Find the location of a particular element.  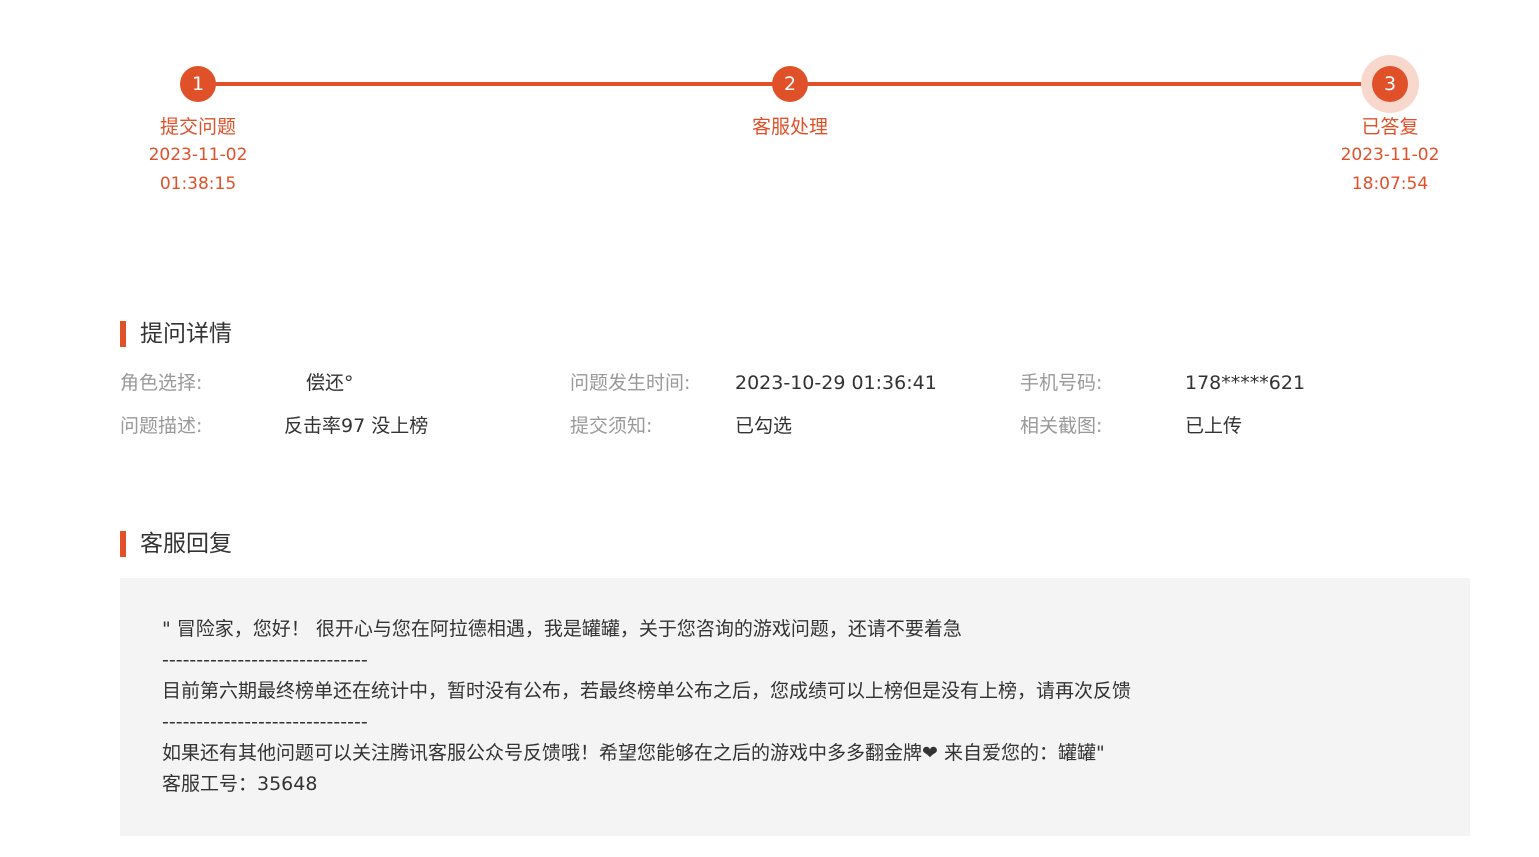

occurred-time-label: 问题发生时间: is located at coordinates (630, 383).